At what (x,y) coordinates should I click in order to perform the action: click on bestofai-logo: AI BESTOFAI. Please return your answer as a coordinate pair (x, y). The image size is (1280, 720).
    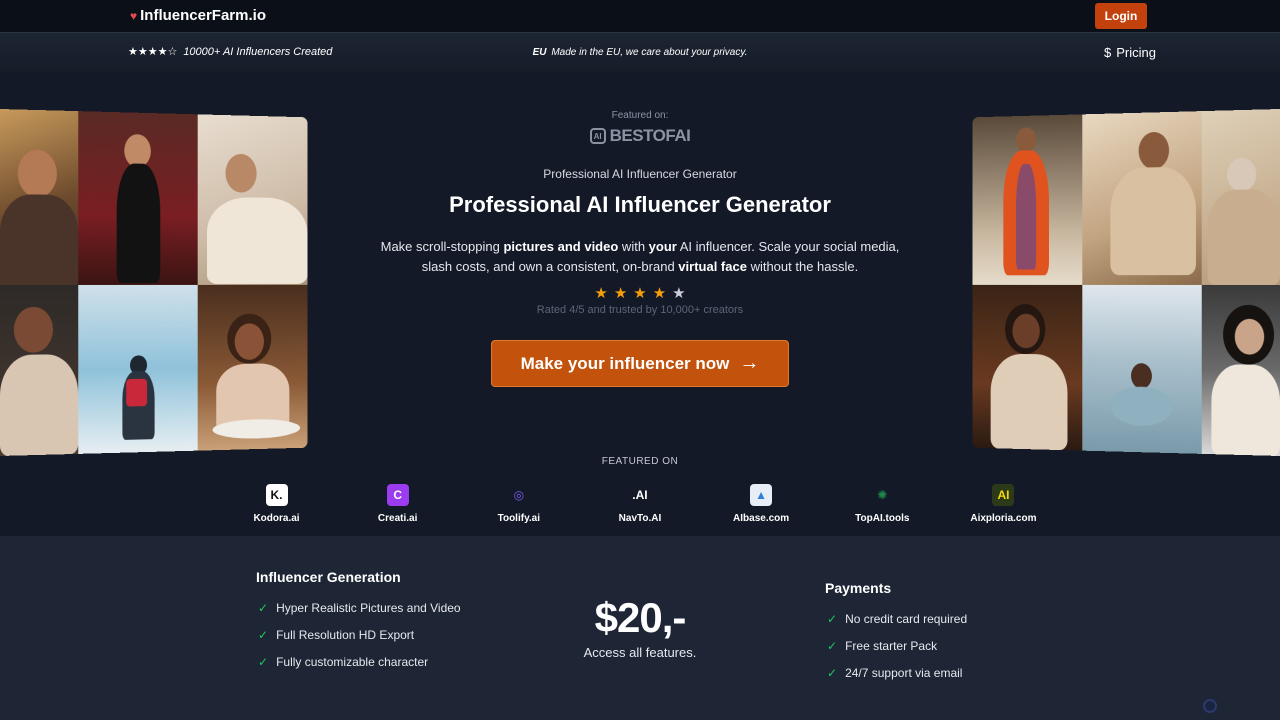
    Looking at the image, I should click on (640, 136).